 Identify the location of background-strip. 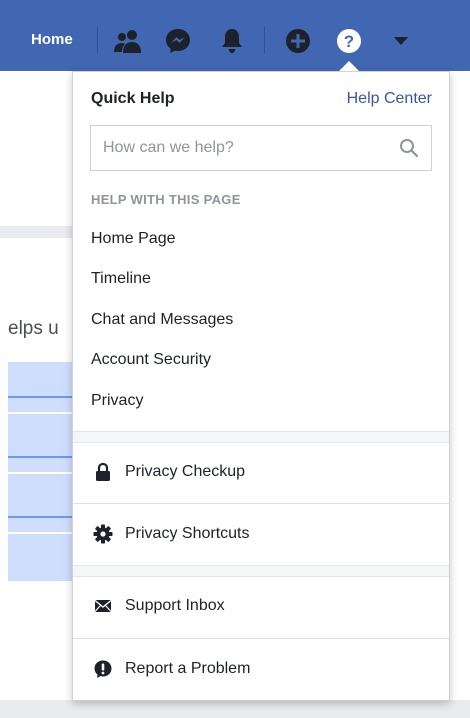
(39, 232).